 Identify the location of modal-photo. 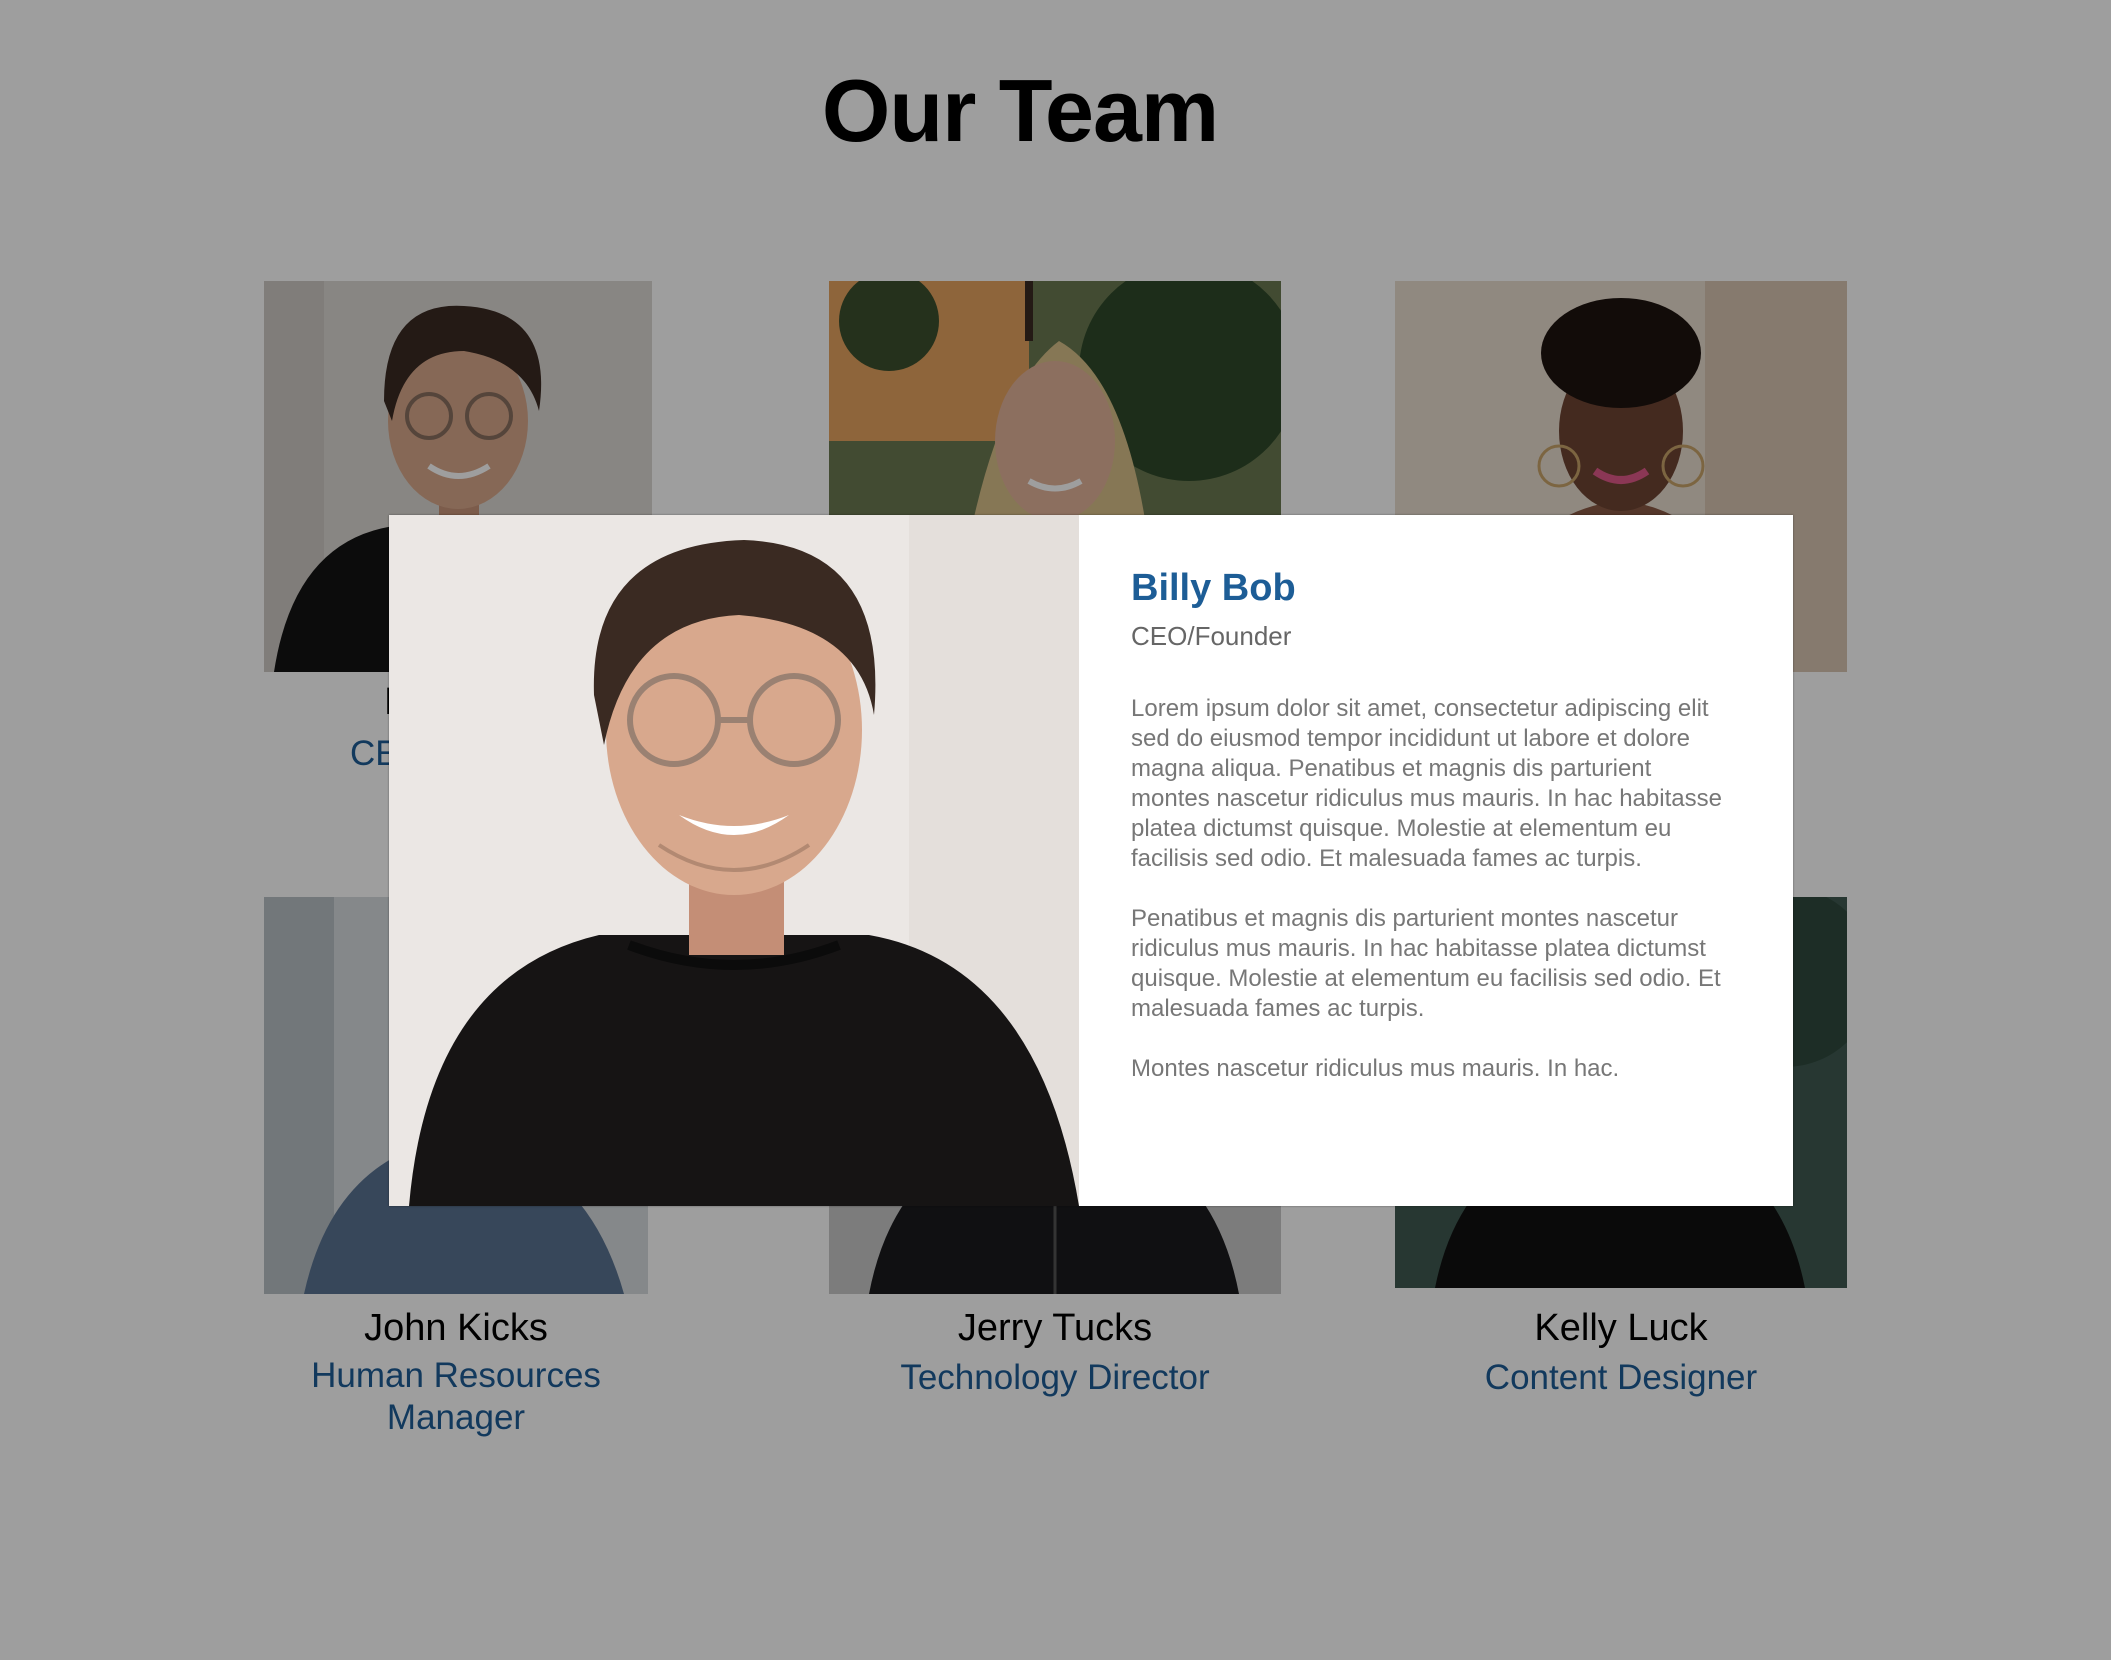
(734, 860).